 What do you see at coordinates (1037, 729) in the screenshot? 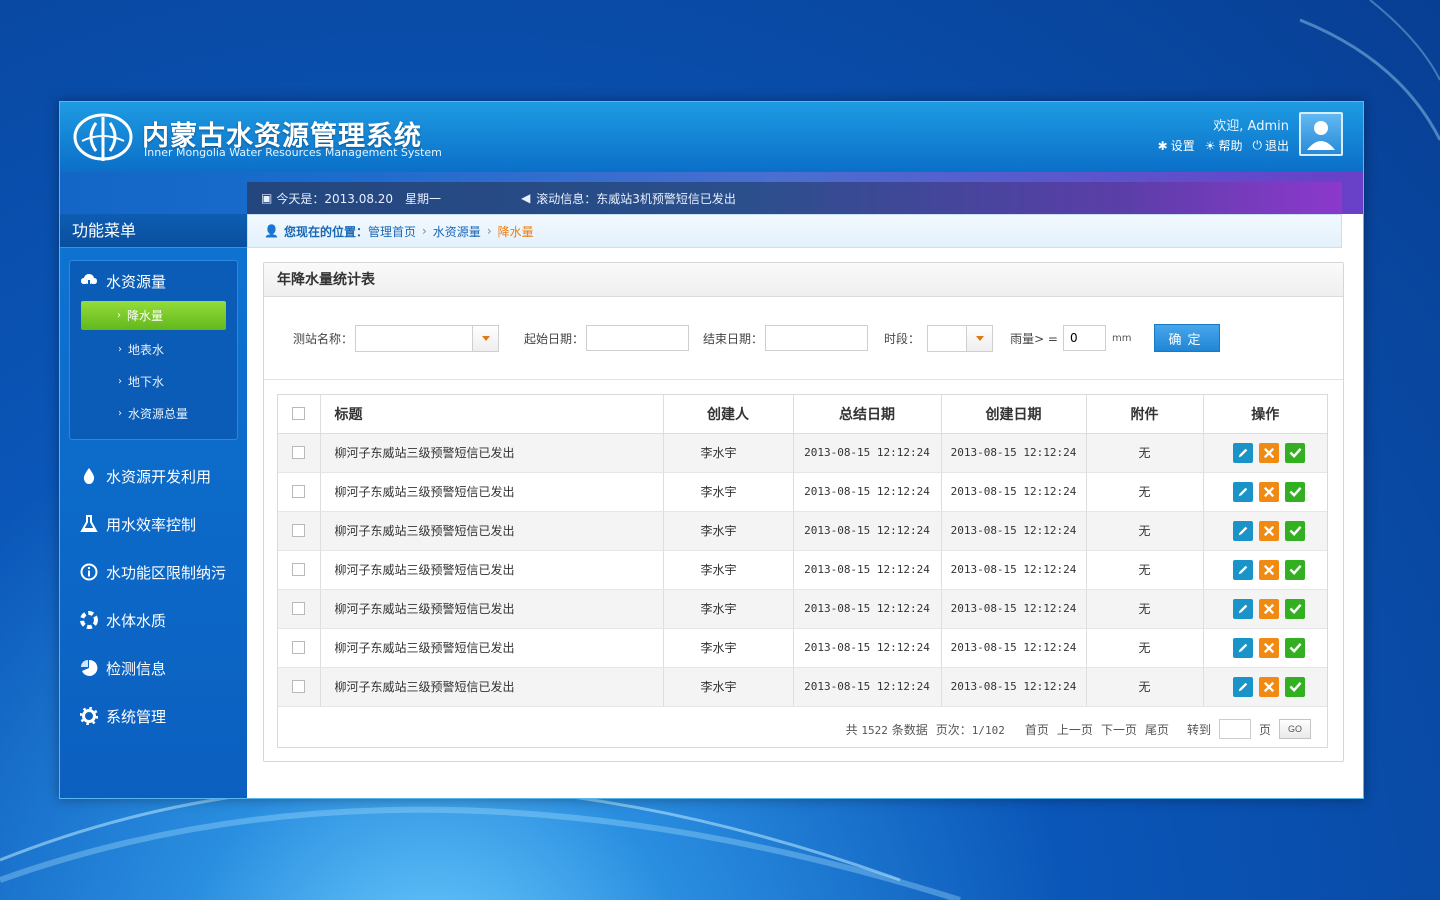
I see `pager-first: 首页` at bounding box center [1037, 729].